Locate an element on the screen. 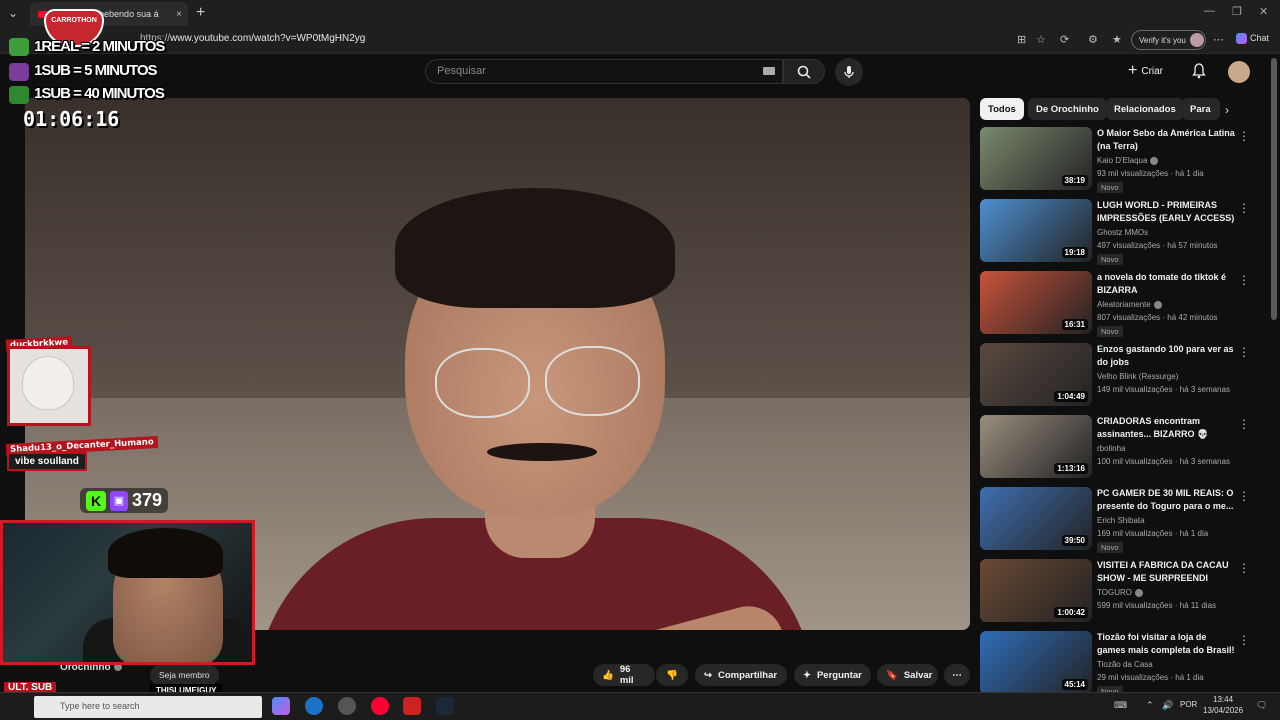 The width and height of the screenshot is (1280, 720). volume-icon: 🔊 is located at coordinates (1167, 705).